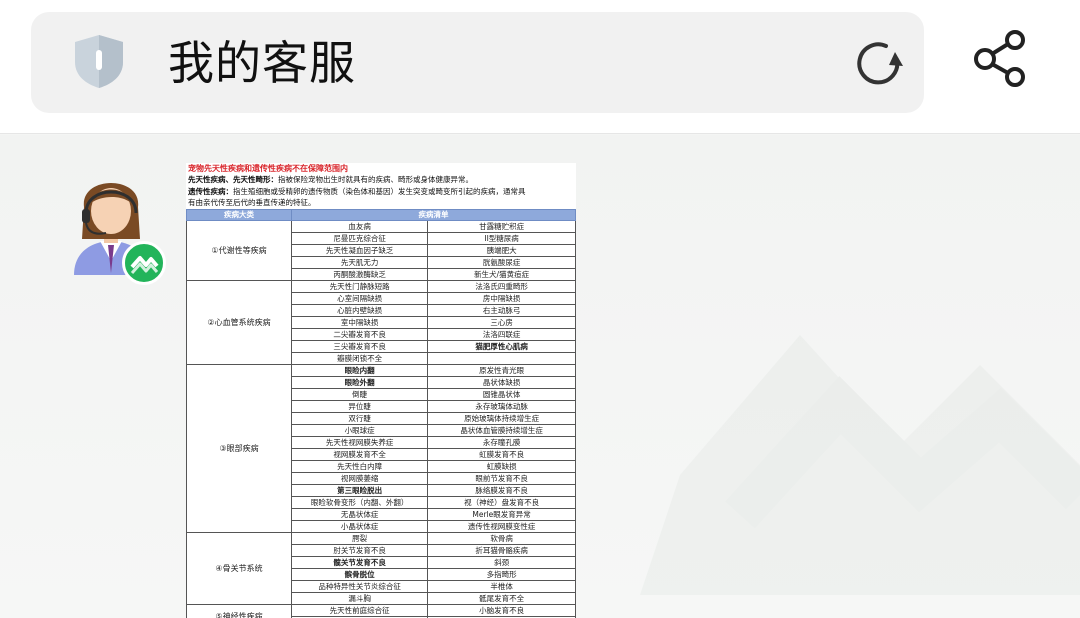  Describe the element at coordinates (501, 262) in the screenshot. I see `disease-cell: 胱氨酸尿症` at that location.